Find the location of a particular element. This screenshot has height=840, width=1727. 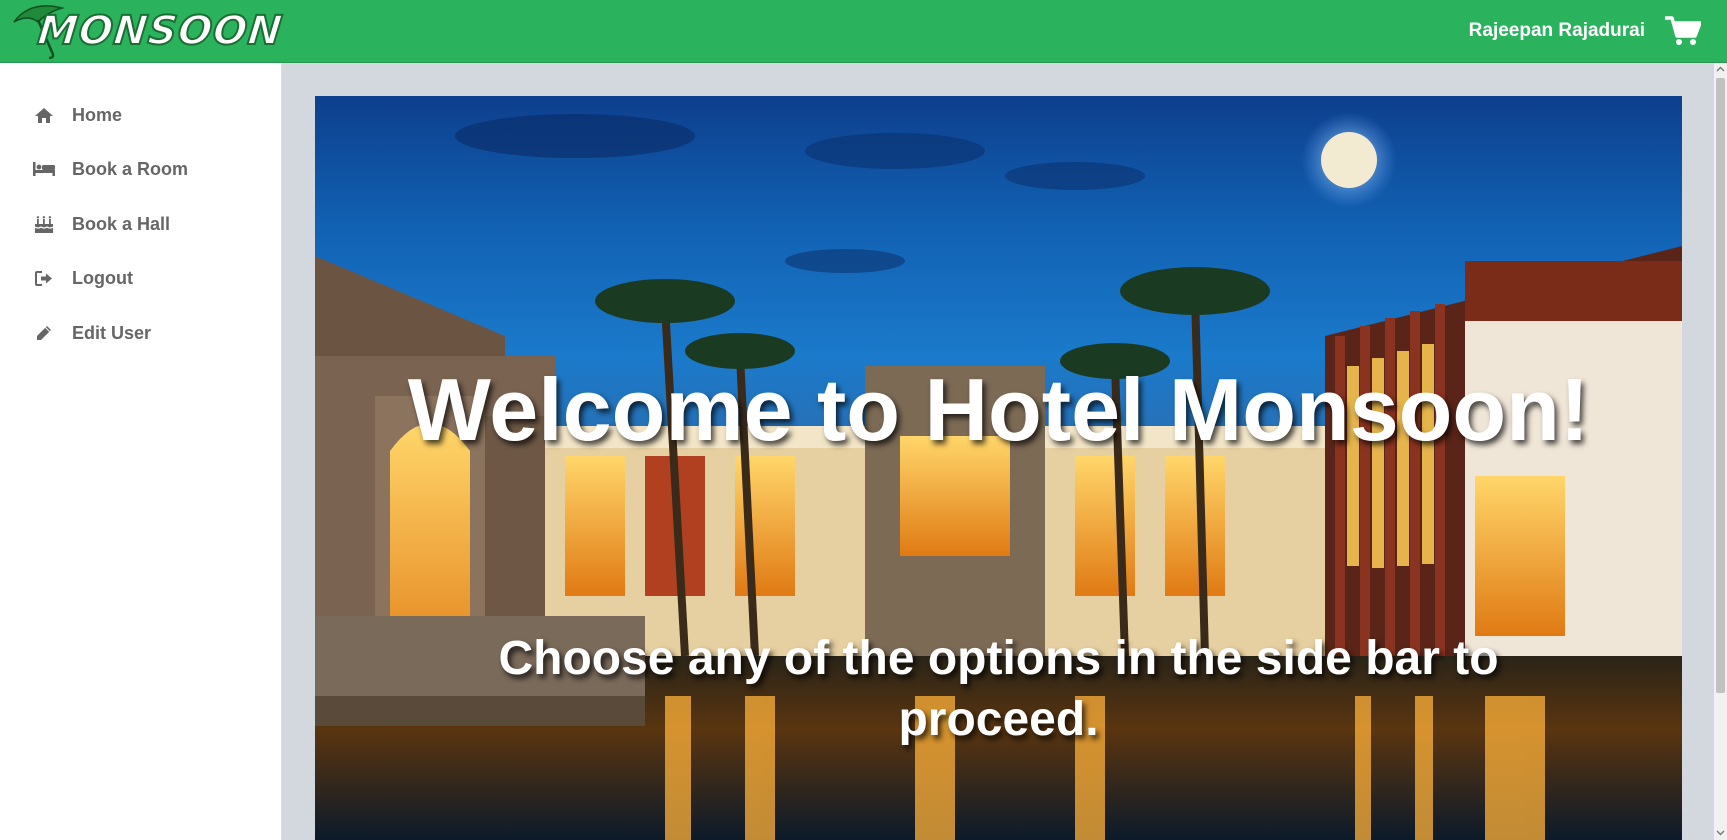

sidebar-item-book-a-room: Book a Room is located at coordinates (141, 169).